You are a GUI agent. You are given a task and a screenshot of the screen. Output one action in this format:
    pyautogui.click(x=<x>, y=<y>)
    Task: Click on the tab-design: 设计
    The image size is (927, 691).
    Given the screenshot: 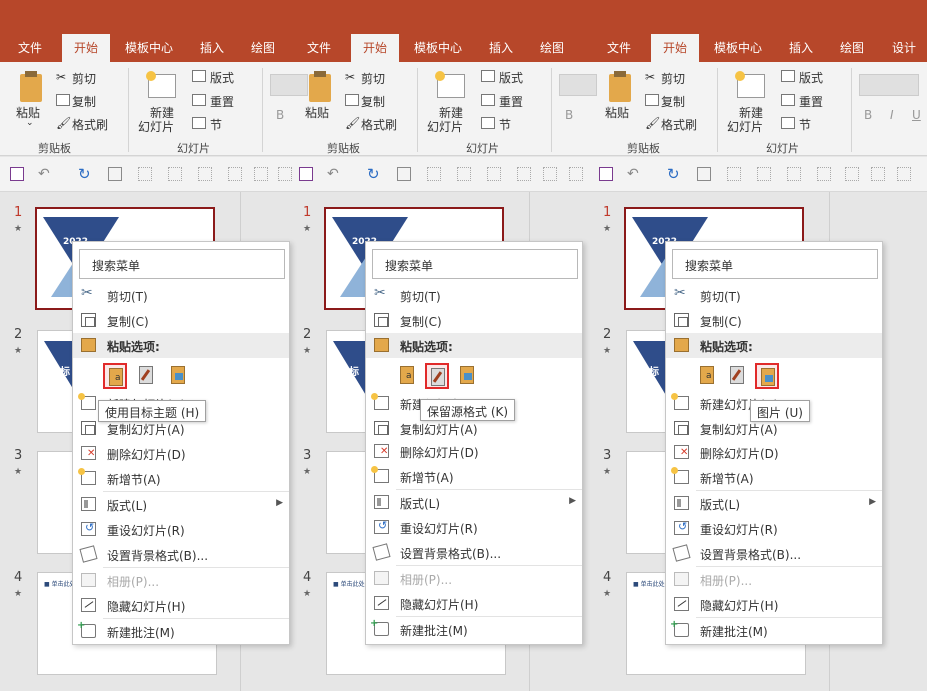 What is the action you would take?
    pyautogui.click(x=904, y=48)
    